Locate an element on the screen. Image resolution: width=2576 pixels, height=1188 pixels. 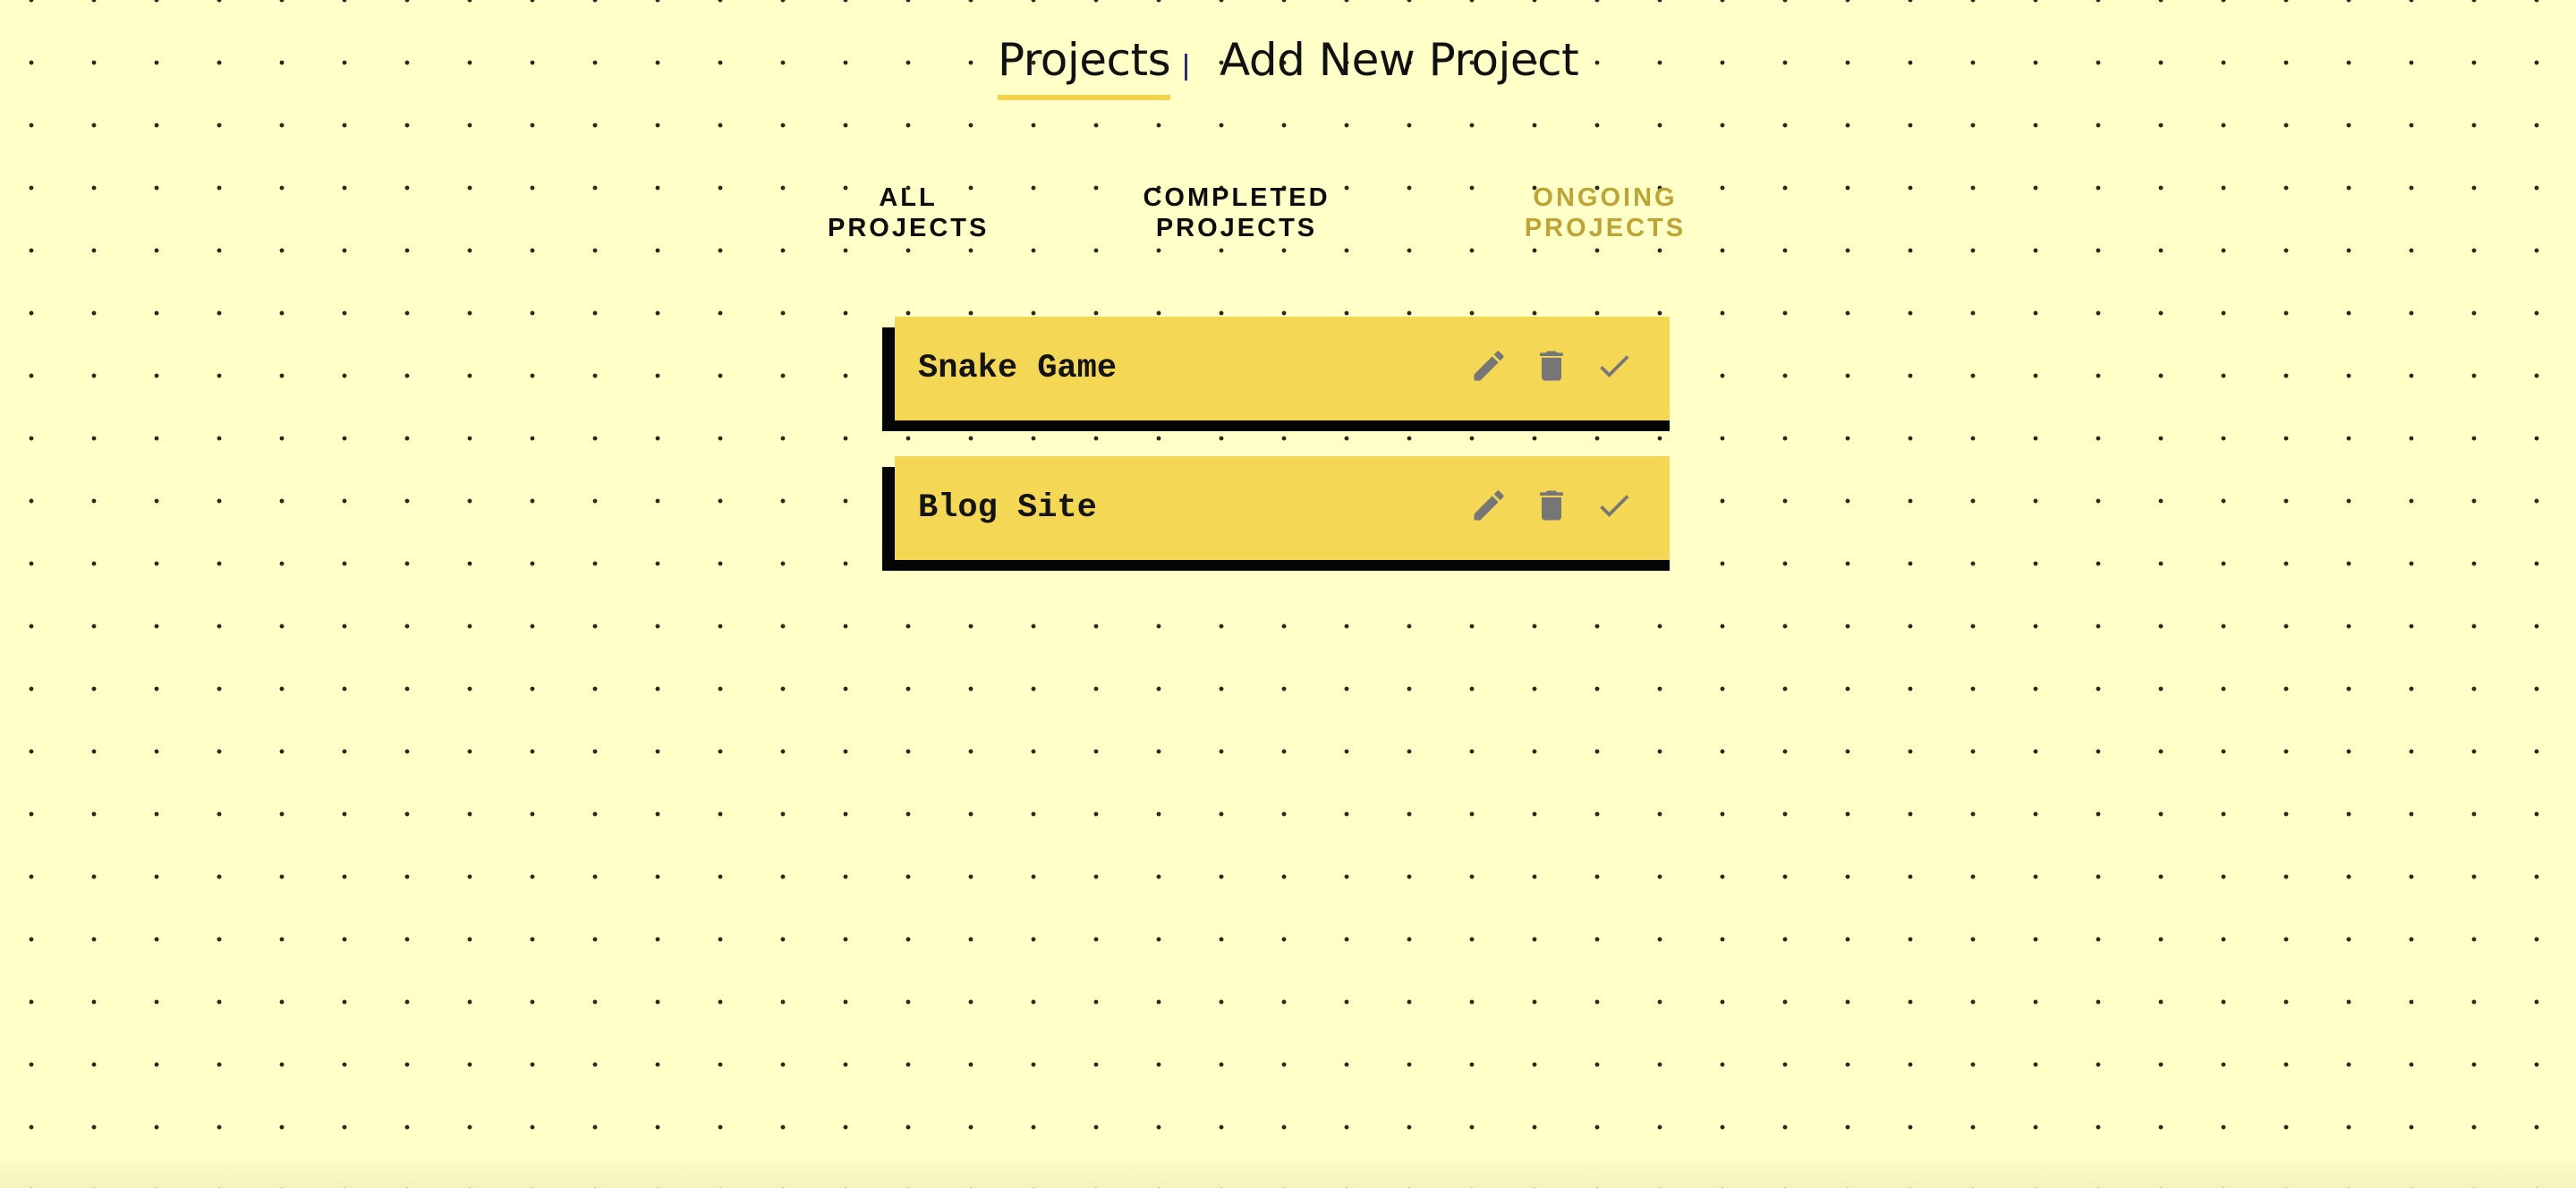
nav-separator is located at coordinates (1186, 67).